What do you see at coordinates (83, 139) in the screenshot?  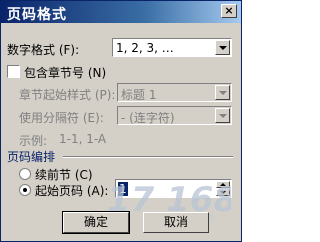 I see `example-value: 1-1, 1-A` at bounding box center [83, 139].